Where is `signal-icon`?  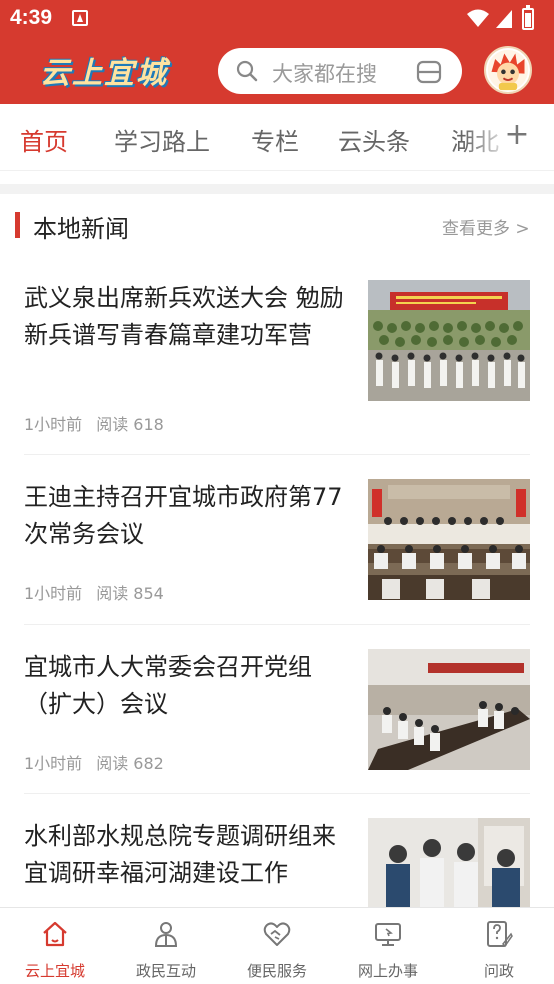
signal-icon is located at coordinates (504, 19).